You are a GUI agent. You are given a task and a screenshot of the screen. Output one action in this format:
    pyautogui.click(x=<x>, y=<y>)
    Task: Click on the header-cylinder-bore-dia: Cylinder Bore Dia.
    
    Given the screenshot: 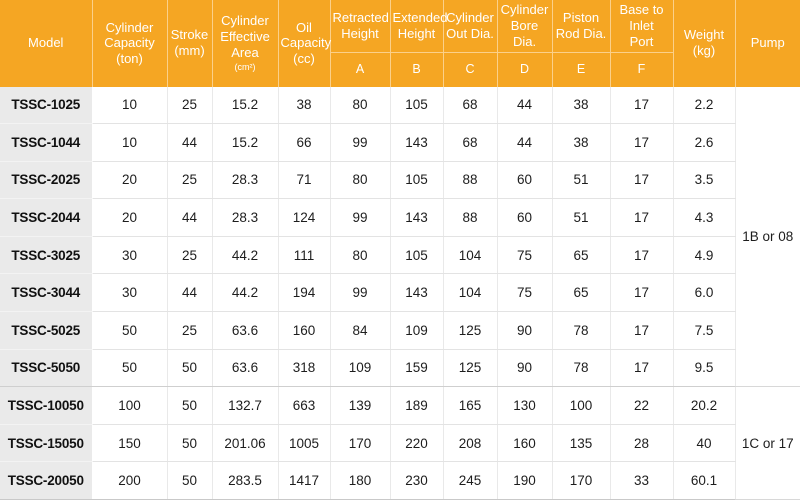 What is the action you would take?
    pyautogui.click(x=525, y=26)
    